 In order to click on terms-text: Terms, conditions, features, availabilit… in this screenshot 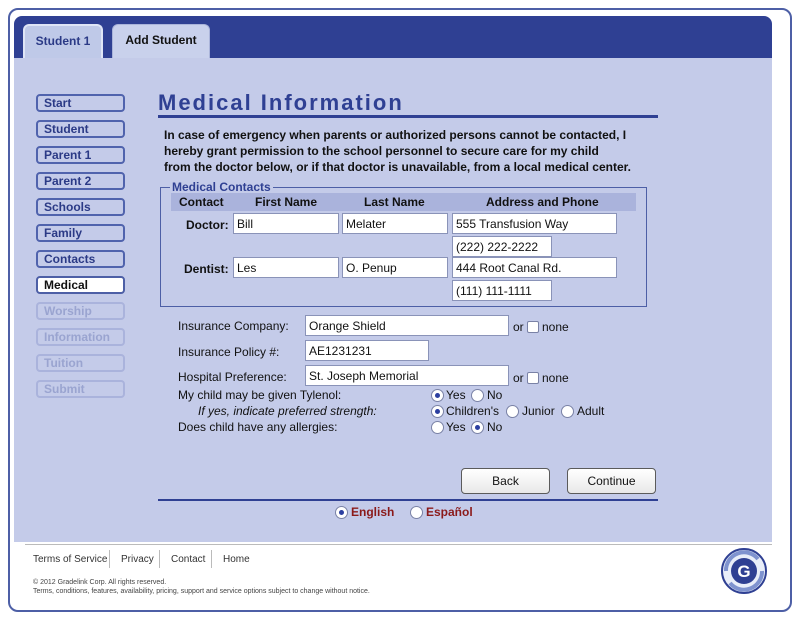, I will do `click(201, 591)`.